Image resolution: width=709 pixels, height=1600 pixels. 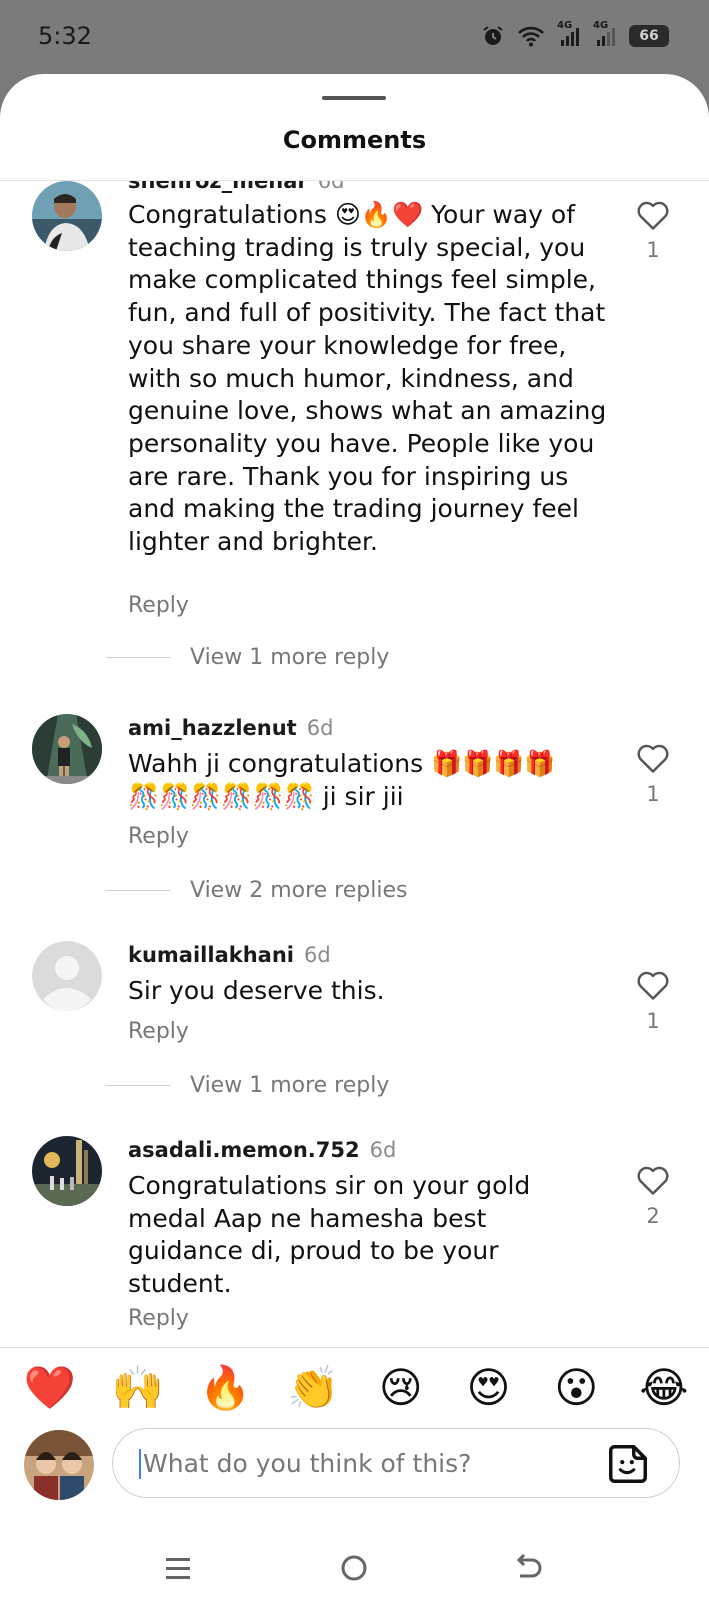 I want to click on reaction-clap: 👏, so click(x=313, y=1388).